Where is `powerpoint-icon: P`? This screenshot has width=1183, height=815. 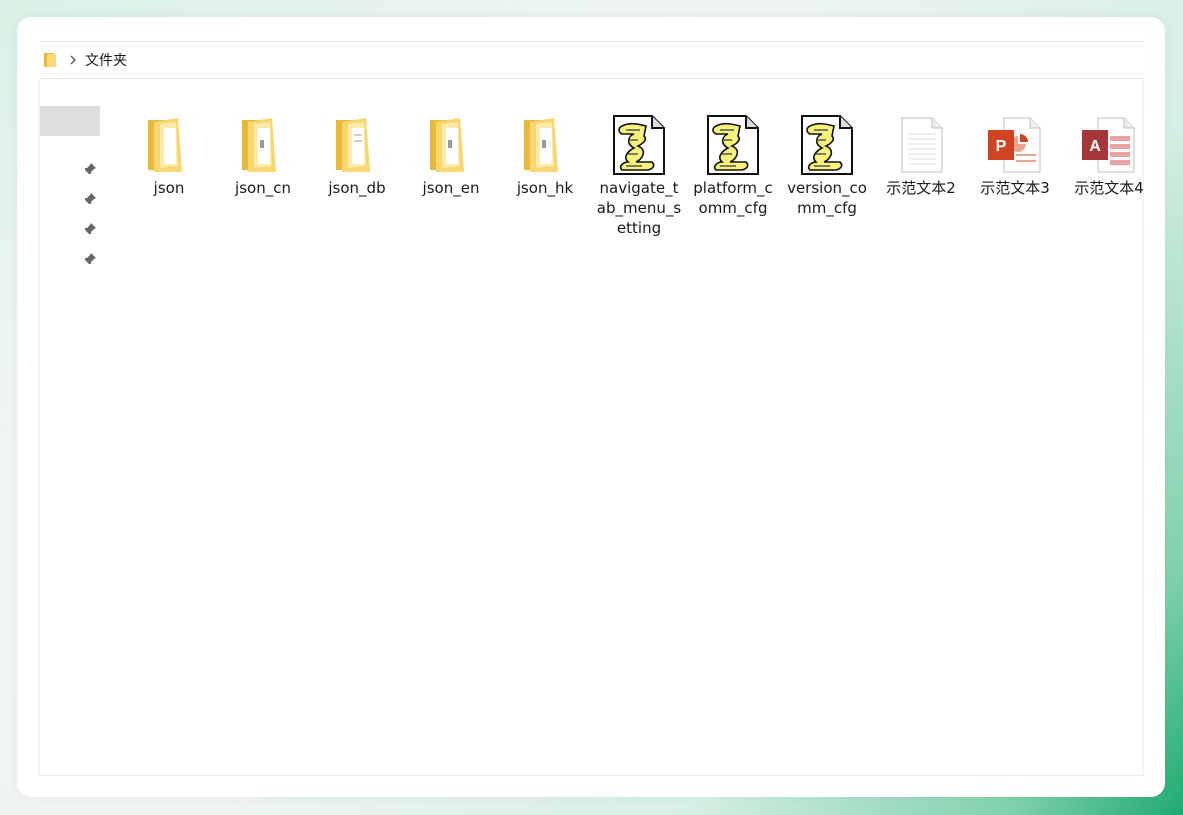
powerpoint-icon: P is located at coordinates (1014, 145).